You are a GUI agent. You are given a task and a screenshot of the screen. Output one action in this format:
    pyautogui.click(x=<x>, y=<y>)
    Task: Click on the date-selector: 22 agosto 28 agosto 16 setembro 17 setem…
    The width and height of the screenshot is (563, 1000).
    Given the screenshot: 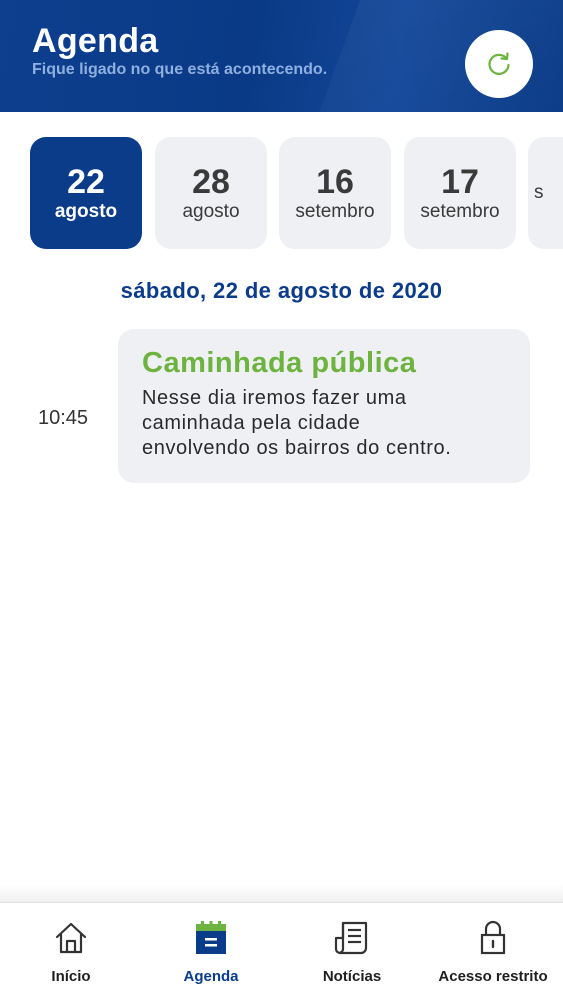 What is the action you would take?
    pyautogui.click(x=281, y=193)
    